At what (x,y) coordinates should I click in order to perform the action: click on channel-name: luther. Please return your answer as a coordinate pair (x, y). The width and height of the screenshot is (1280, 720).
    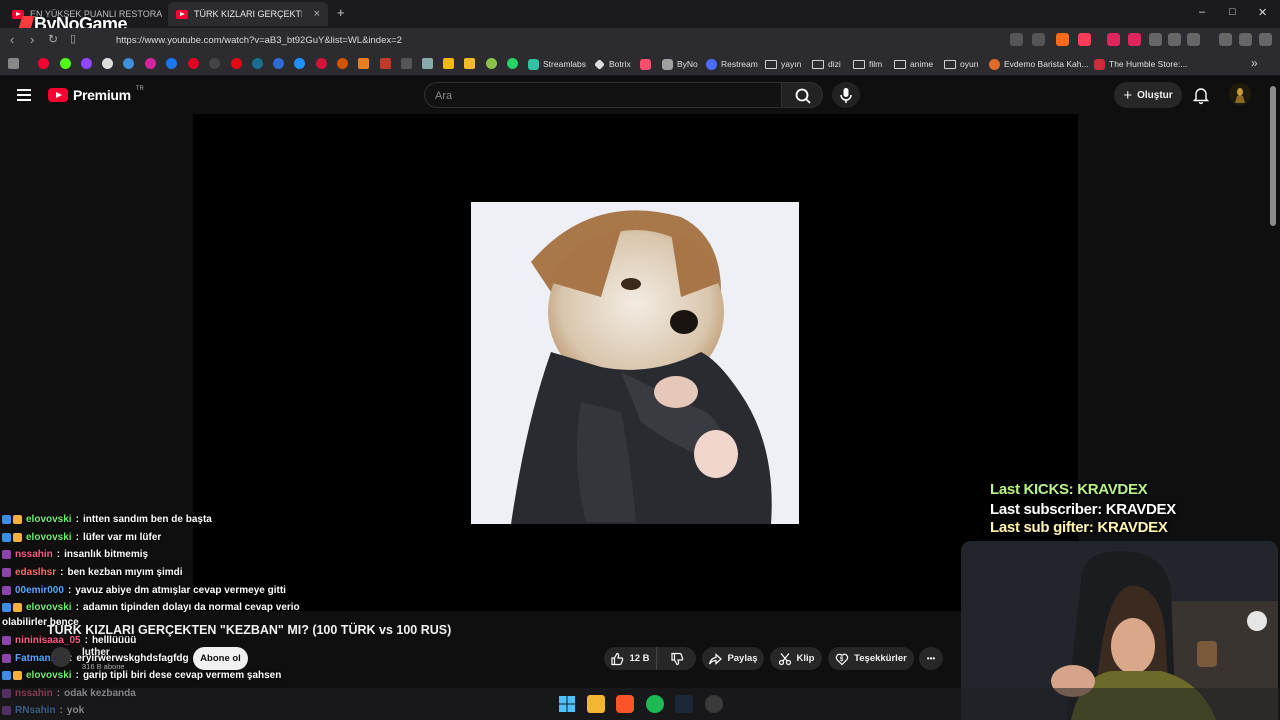
    Looking at the image, I should click on (96, 652).